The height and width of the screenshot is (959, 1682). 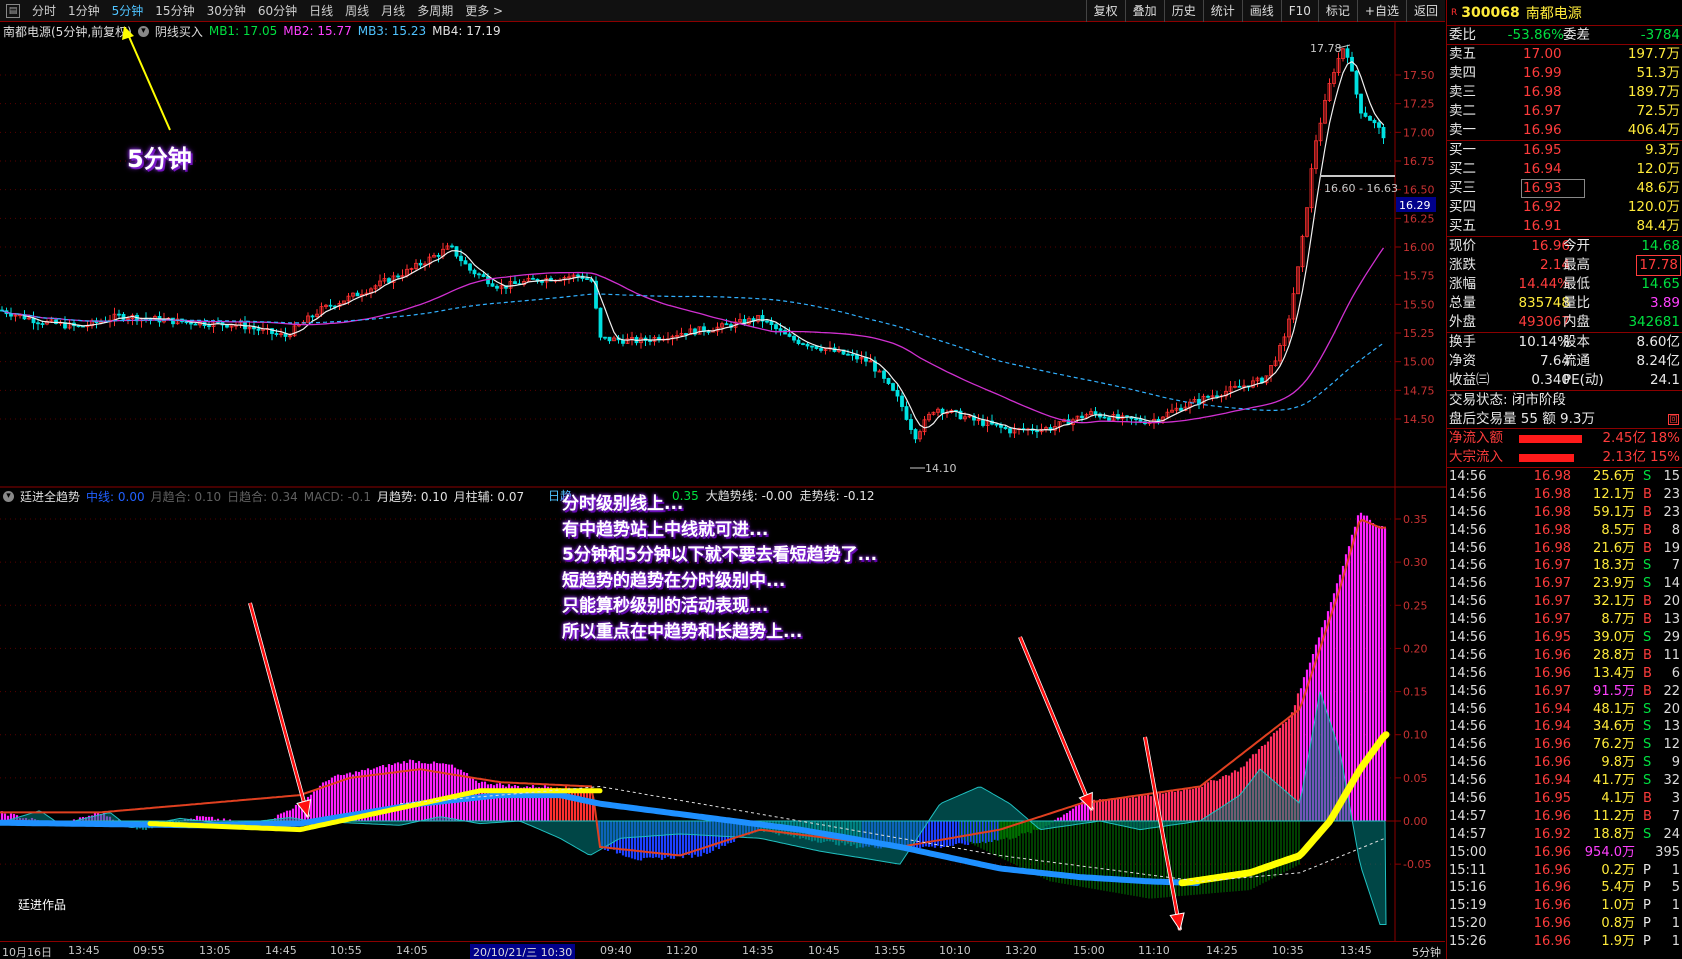 I want to click on tick-volume: 13.4万, so click(x=1614, y=673).